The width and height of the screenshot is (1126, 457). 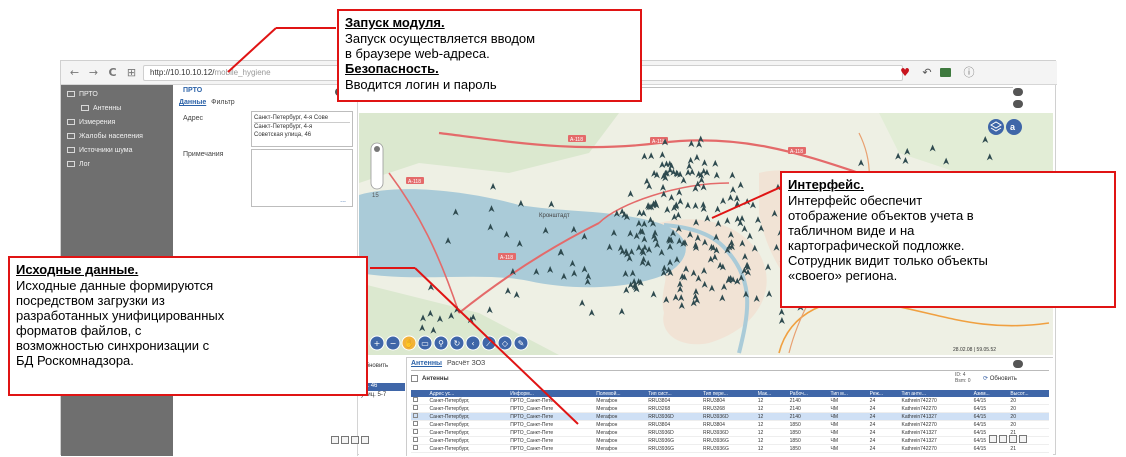 What do you see at coordinates (392, 68) in the screenshot?
I see `annotation-heading: Безопасность.` at bounding box center [392, 68].